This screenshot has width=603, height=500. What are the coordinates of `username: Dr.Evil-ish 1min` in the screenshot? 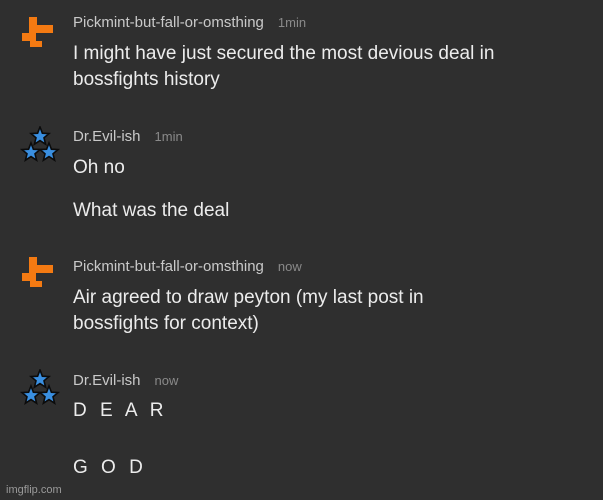 It's located at (128, 136).